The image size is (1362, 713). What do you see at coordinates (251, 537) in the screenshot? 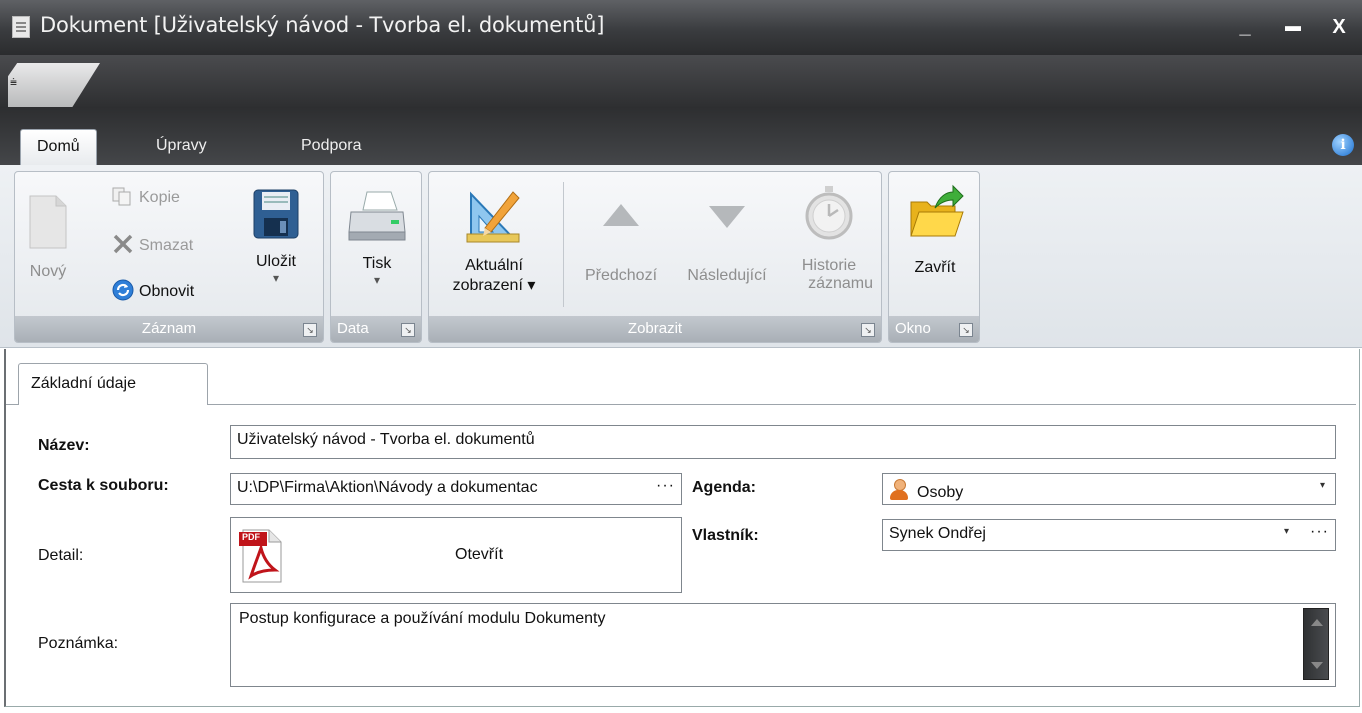
I see `pdf-badge: PDF` at bounding box center [251, 537].